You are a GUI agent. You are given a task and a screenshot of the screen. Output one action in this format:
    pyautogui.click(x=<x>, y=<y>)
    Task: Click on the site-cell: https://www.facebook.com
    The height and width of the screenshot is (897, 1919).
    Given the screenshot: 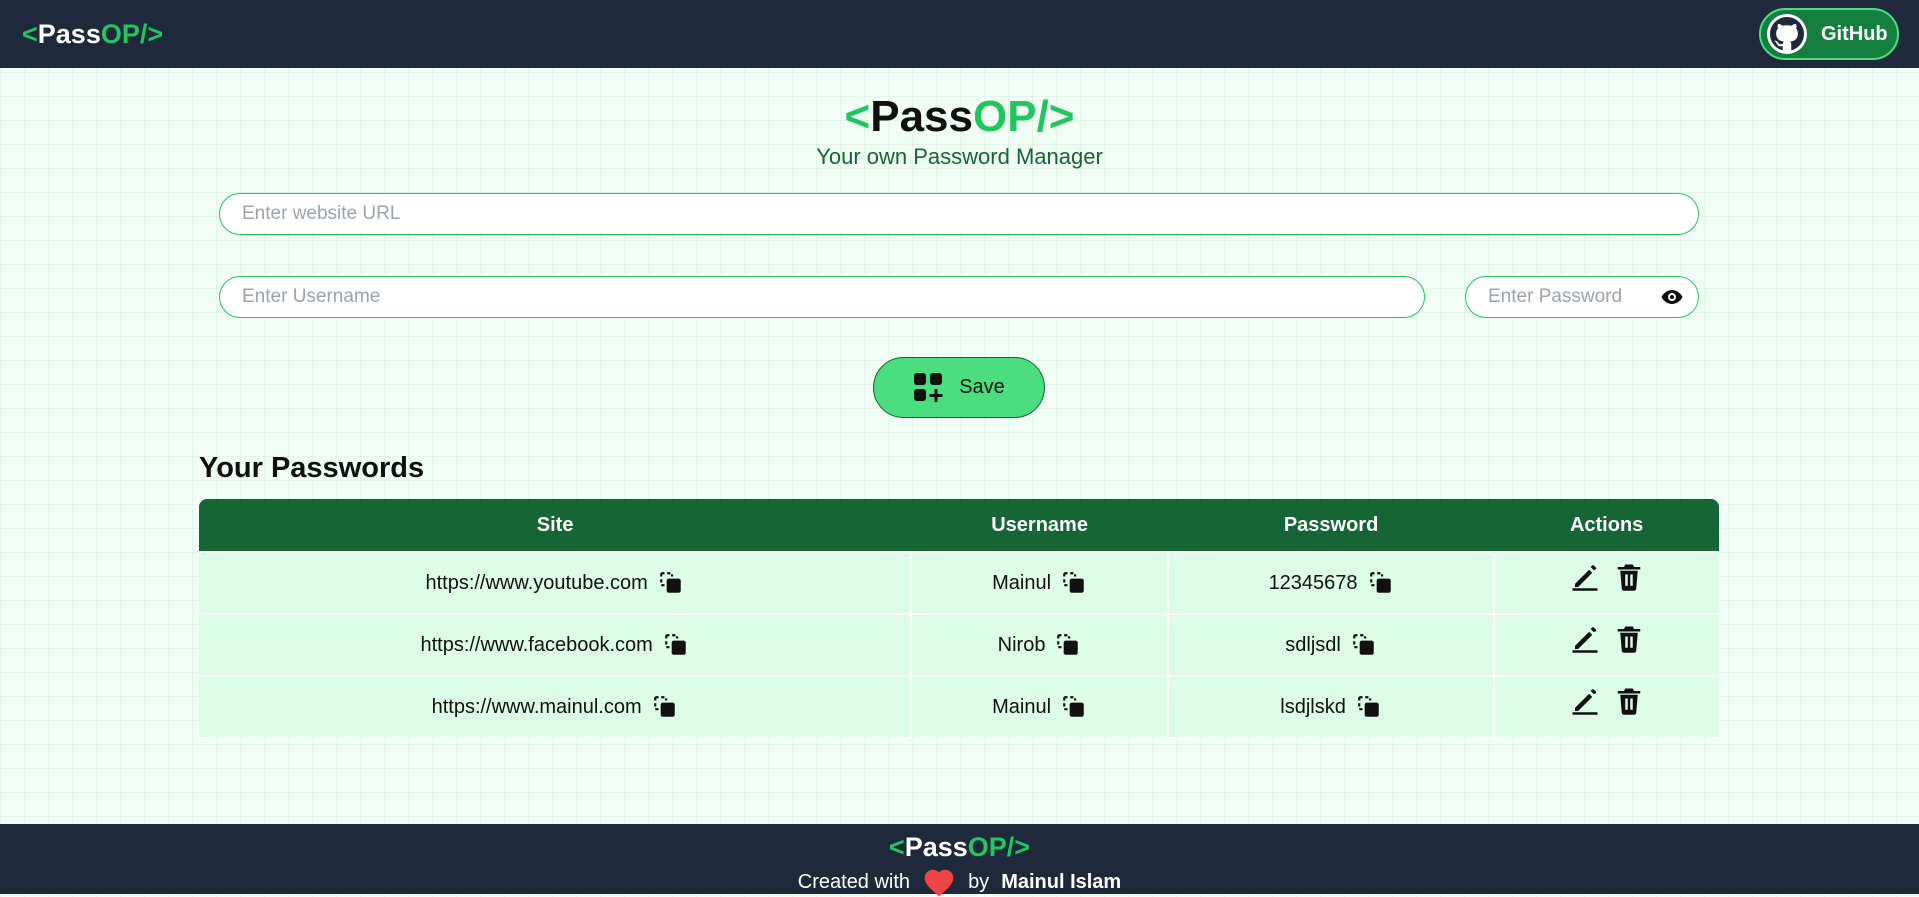 What is the action you would take?
    pyautogui.click(x=556, y=645)
    